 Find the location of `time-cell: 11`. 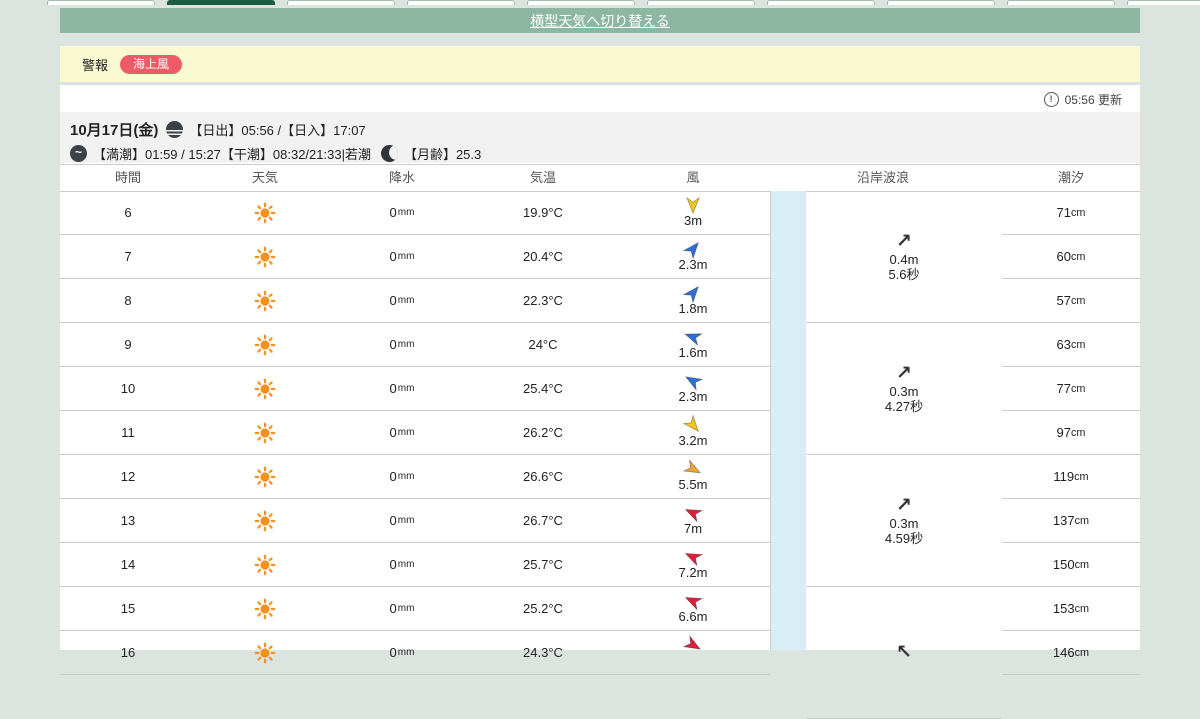

time-cell: 11 is located at coordinates (128, 432).